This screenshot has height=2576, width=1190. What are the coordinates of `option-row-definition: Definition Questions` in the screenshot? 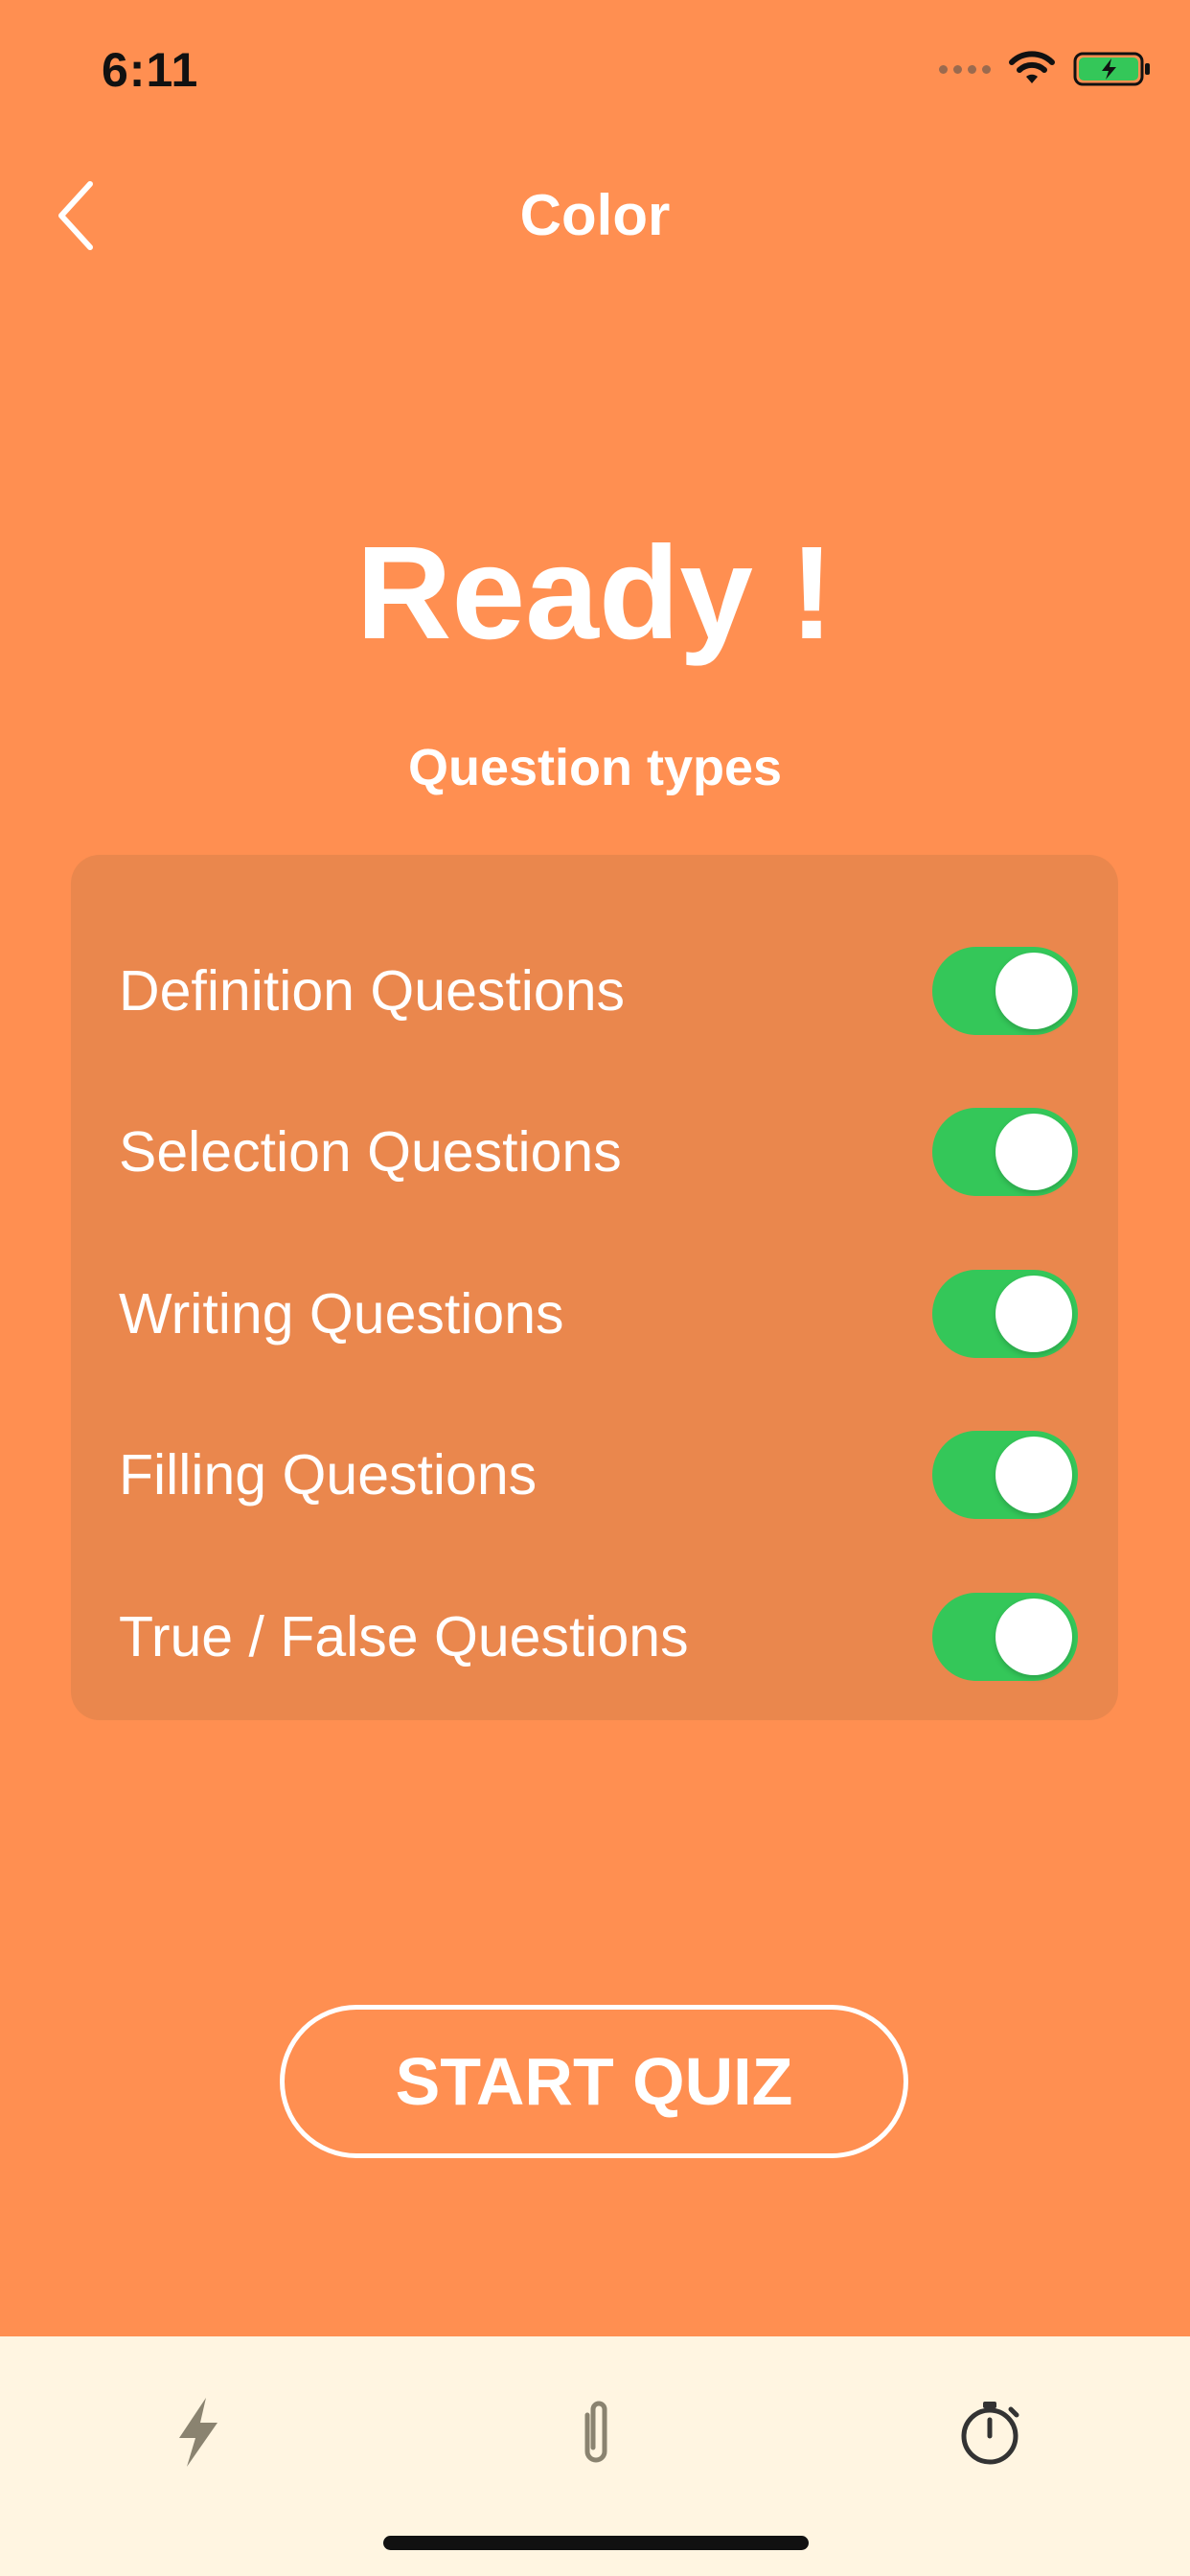 It's located at (594, 990).